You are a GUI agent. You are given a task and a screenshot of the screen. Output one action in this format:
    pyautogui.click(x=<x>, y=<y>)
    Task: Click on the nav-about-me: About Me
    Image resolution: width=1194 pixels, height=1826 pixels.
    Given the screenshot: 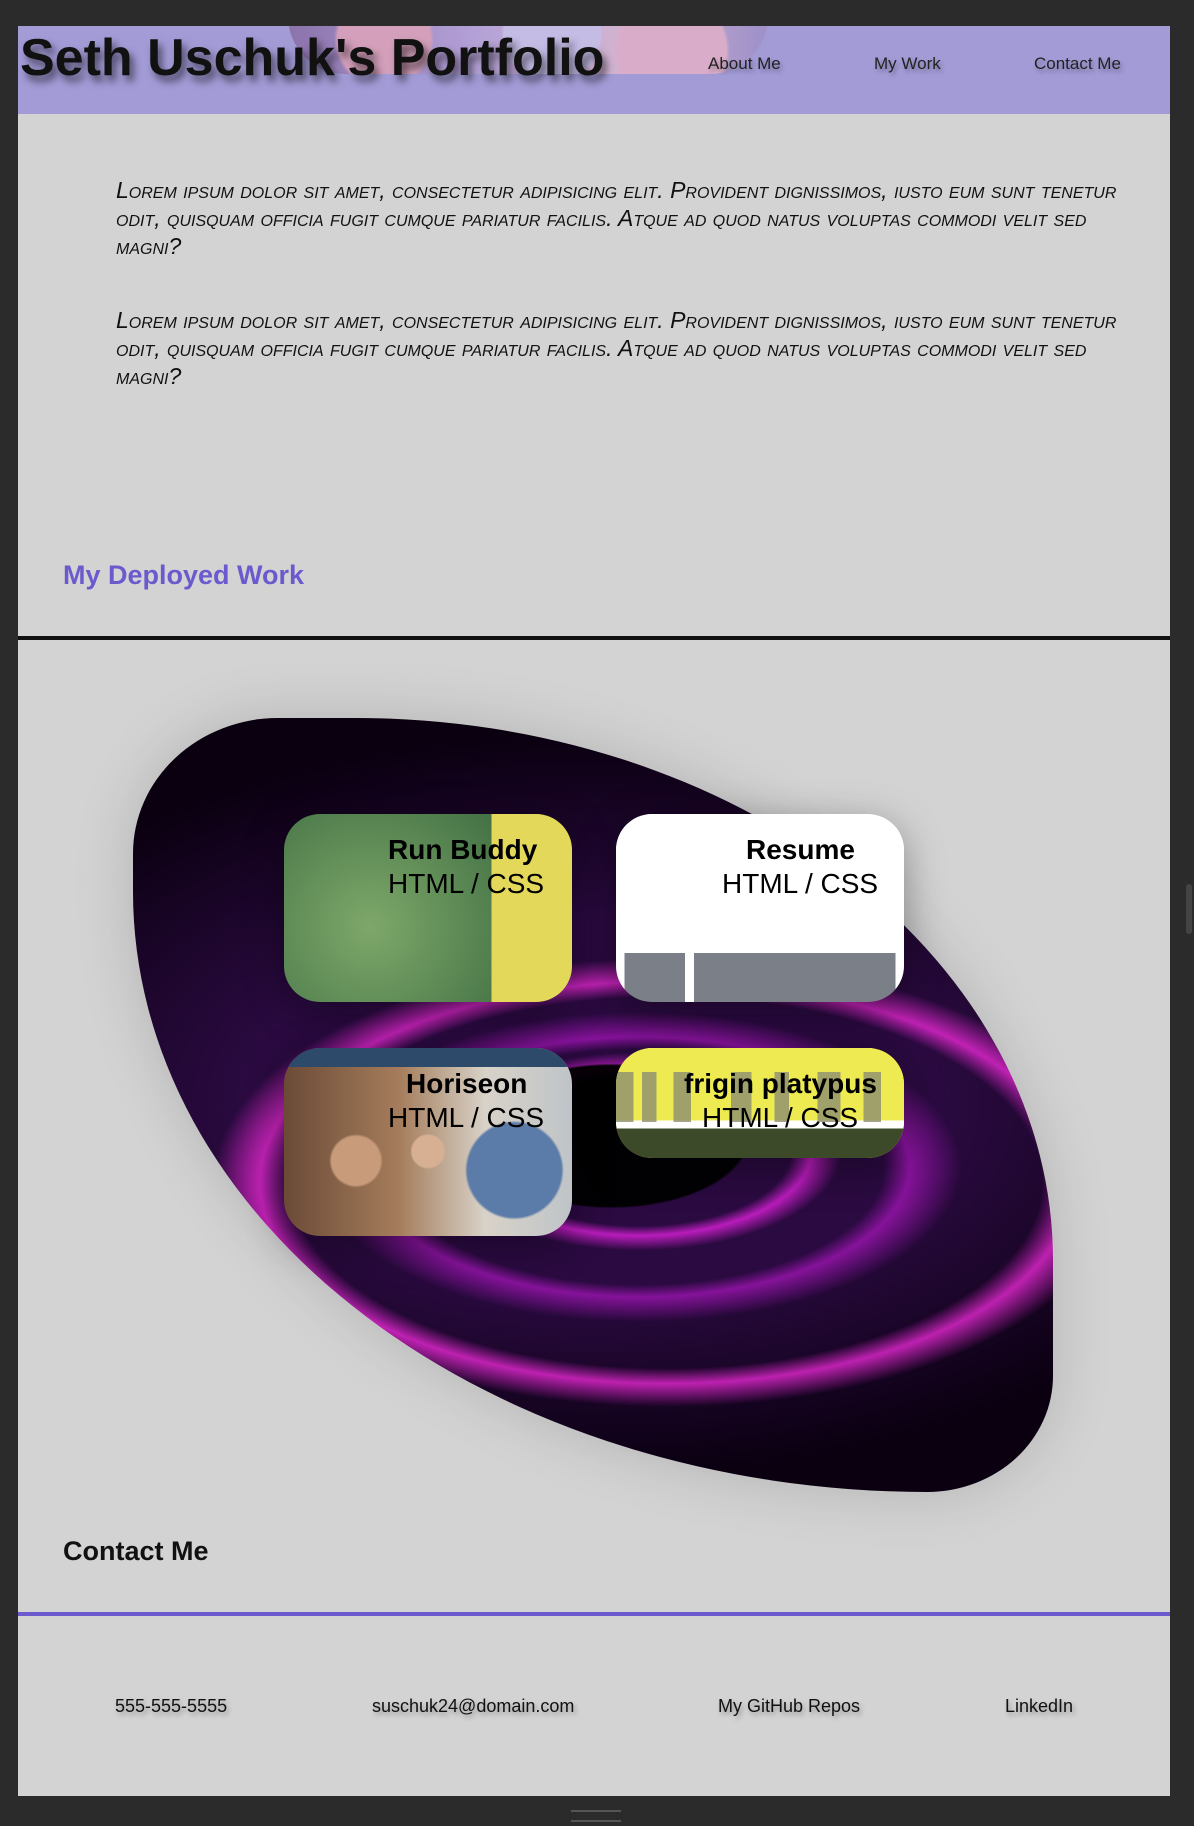 What is the action you would take?
    pyautogui.click(x=744, y=64)
    